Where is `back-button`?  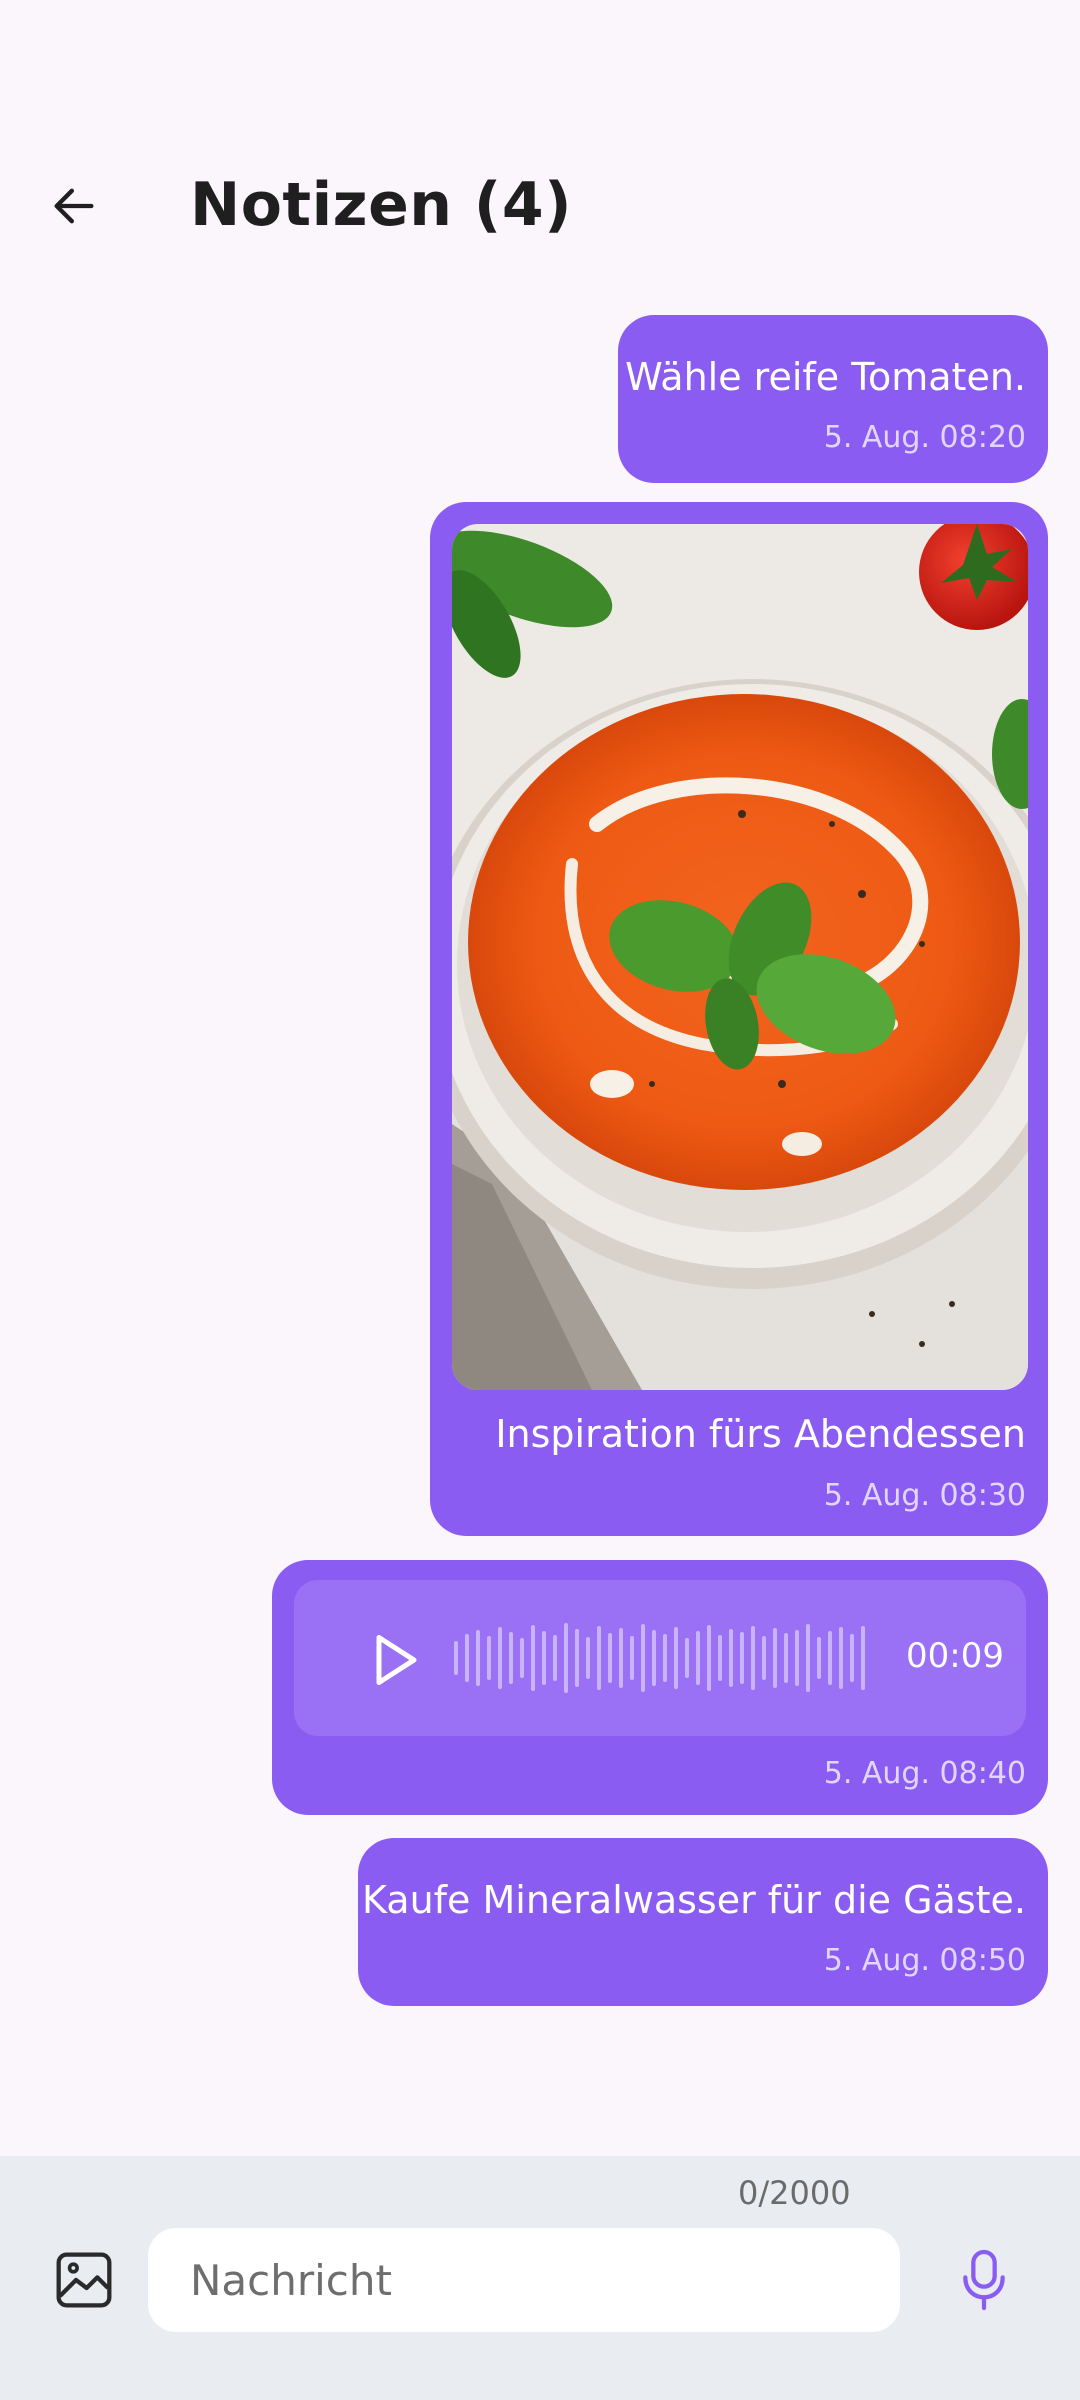
back-button is located at coordinates (74, 206).